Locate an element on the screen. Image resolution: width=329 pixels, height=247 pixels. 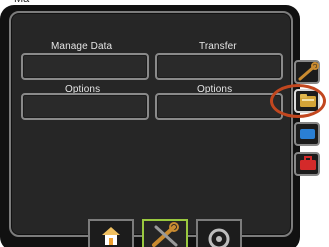
side-tab-wrench is located at coordinates (307, 72).